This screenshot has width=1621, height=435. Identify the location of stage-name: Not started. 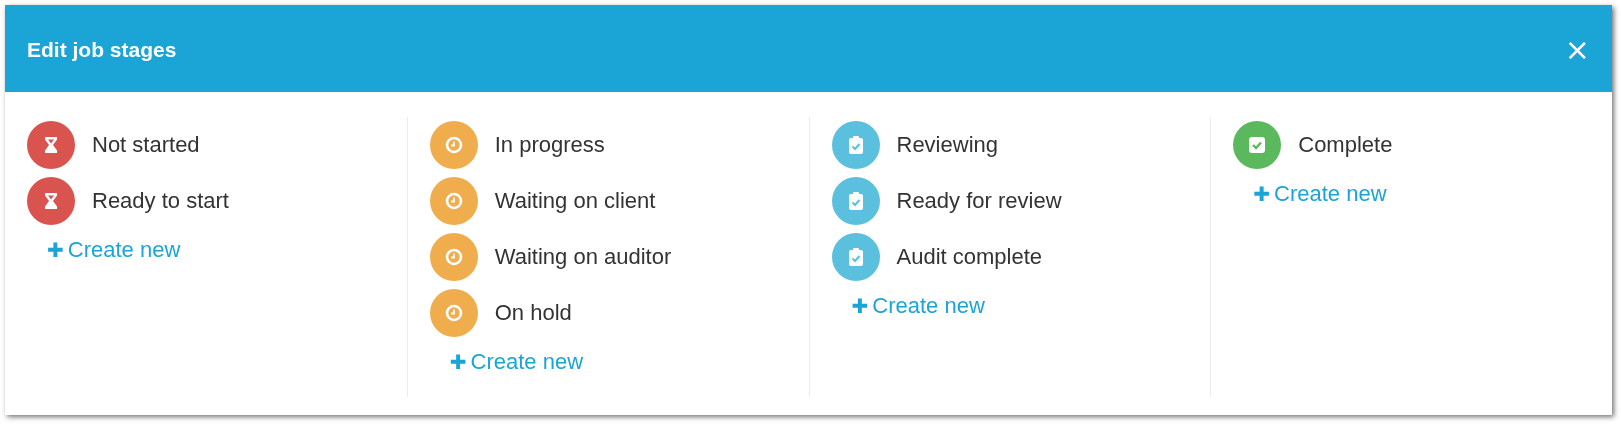
(146, 145).